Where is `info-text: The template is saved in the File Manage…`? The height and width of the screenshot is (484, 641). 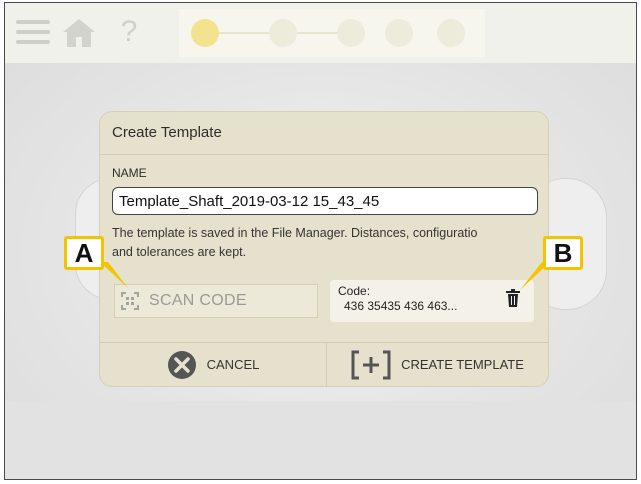 info-text: The template is saved in the File Manage… is located at coordinates (326, 243).